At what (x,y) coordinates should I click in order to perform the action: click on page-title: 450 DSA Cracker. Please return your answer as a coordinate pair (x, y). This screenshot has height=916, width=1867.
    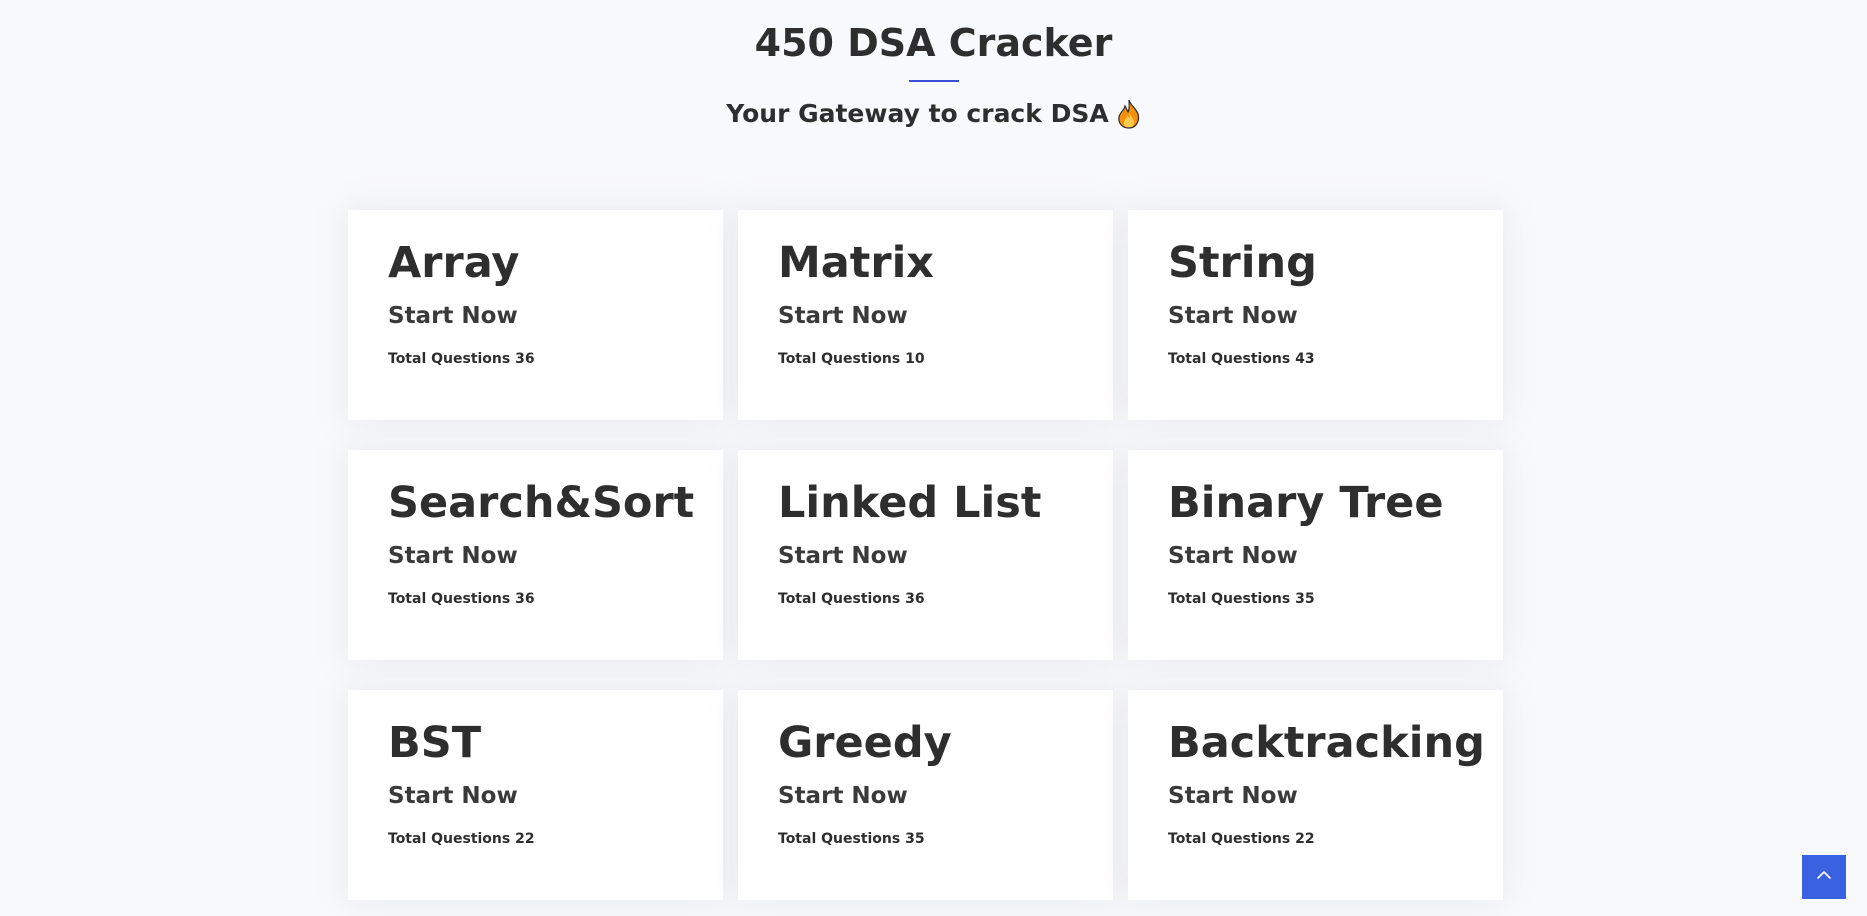
    Looking at the image, I should click on (933, 43).